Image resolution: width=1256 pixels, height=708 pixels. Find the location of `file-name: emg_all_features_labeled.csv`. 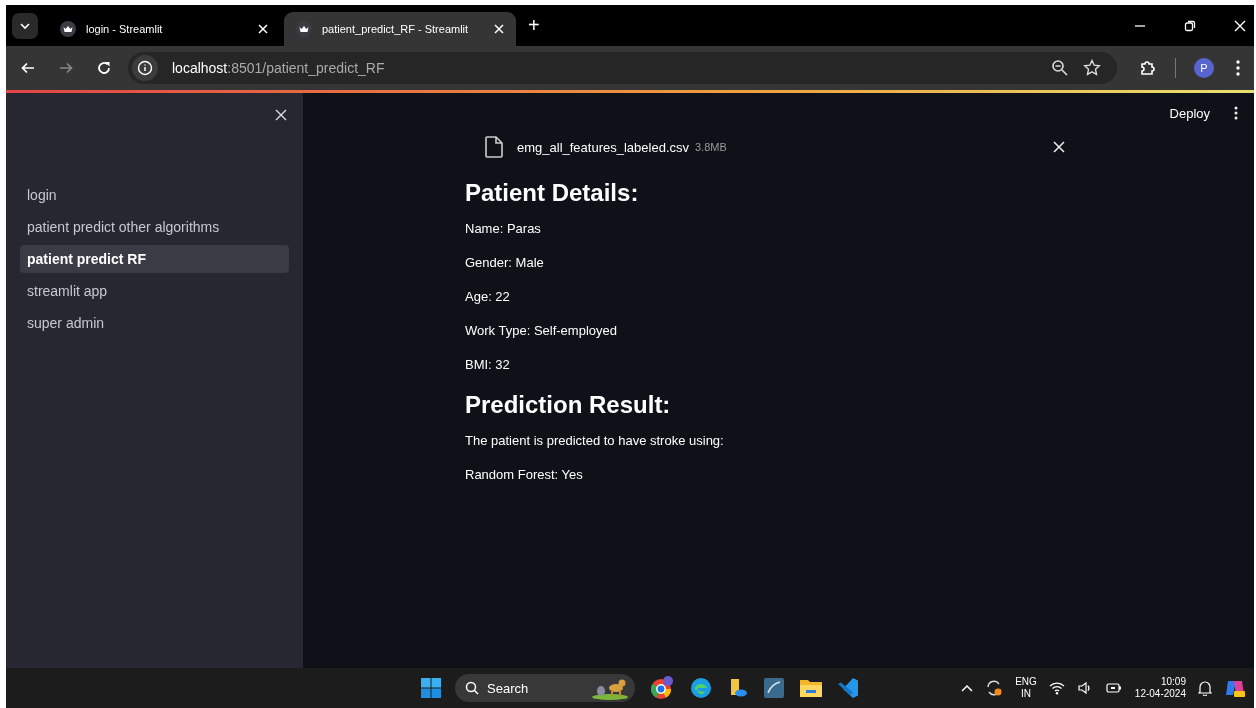

file-name: emg_all_features_labeled.csv is located at coordinates (603, 147).